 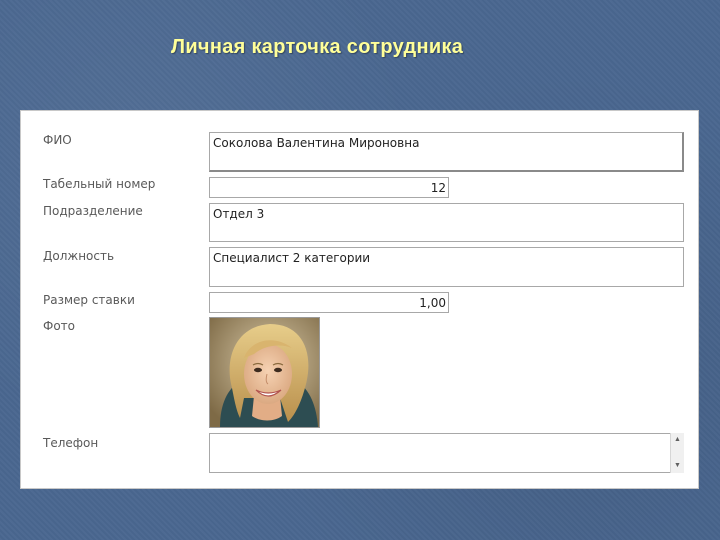 I want to click on photo-label: Фото, so click(x=59, y=326).